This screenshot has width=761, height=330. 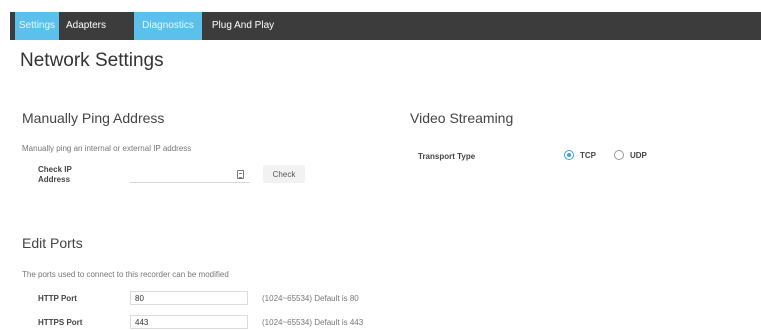 I want to click on tcp-radio-label: TCP, so click(x=588, y=155).